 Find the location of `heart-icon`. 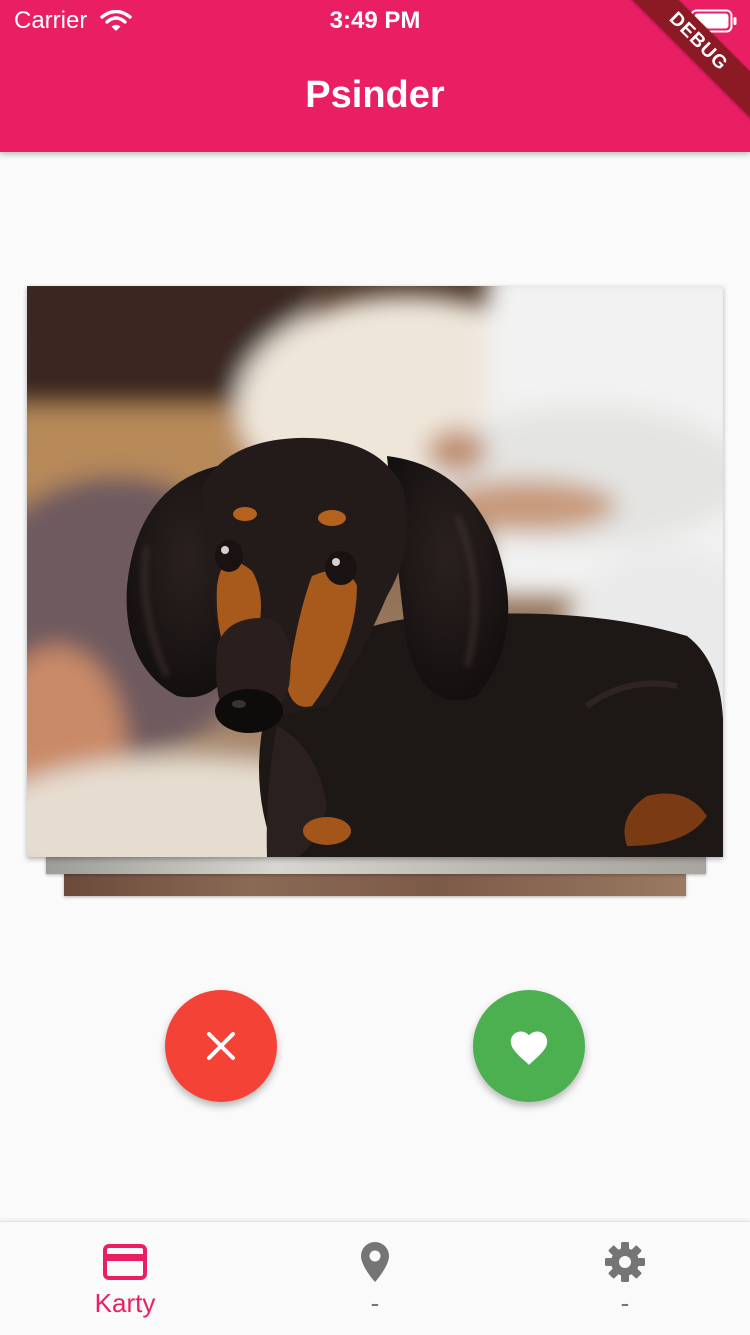

heart-icon is located at coordinates (529, 1048).